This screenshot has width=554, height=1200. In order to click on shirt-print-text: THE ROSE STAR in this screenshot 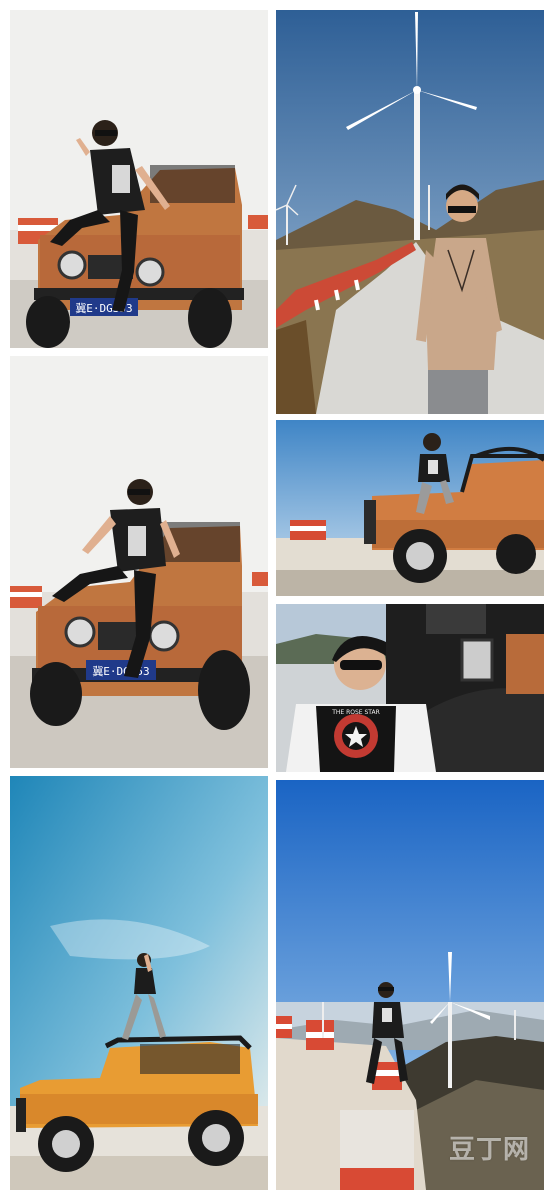, I will do `click(355, 712)`.